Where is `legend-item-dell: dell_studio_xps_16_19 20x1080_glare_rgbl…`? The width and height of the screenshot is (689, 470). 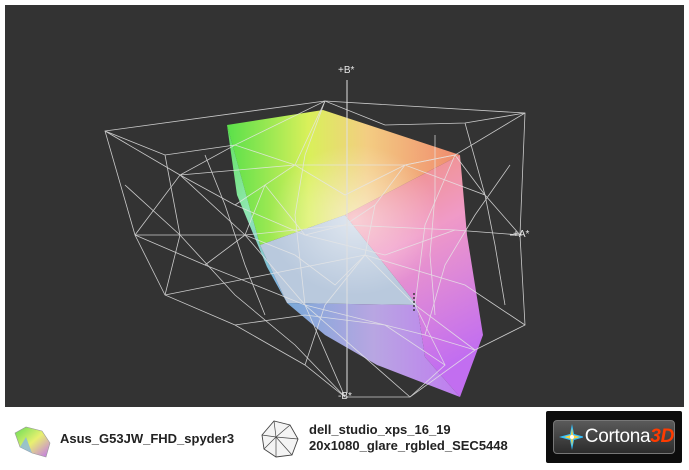
legend-item-dell: dell_studio_xps_16_19 20x1080_glare_rgbl… is located at coordinates (383, 438).